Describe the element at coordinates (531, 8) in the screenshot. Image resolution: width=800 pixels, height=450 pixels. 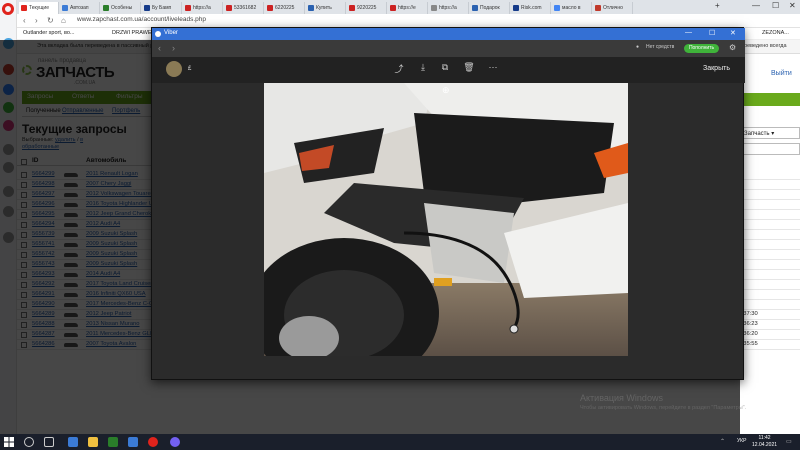
I see `browser-tab: Risk.com` at that location.